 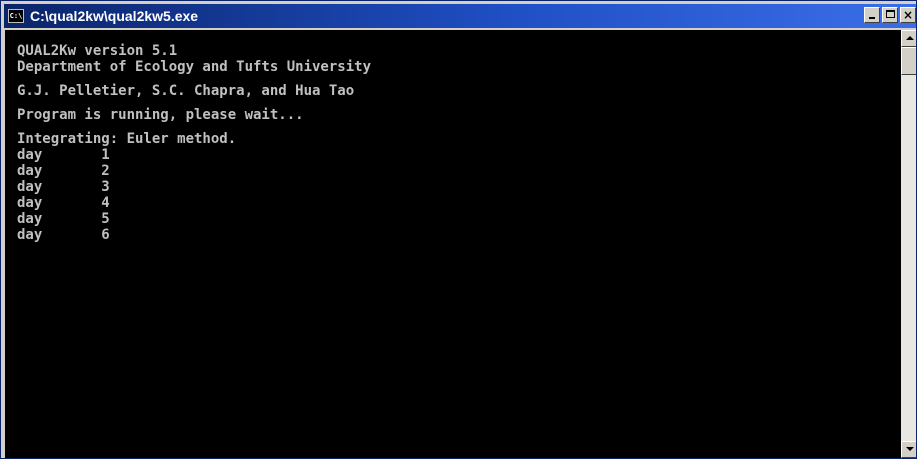 What do you see at coordinates (63, 219) in the screenshot?
I see `console-line-day: day 5` at bounding box center [63, 219].